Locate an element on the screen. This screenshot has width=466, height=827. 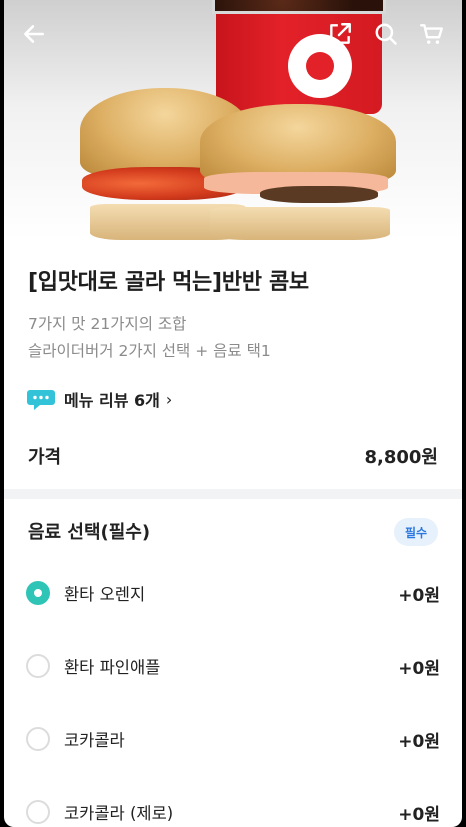
price-value: 8,800원 is located at coordinates (401, 457).